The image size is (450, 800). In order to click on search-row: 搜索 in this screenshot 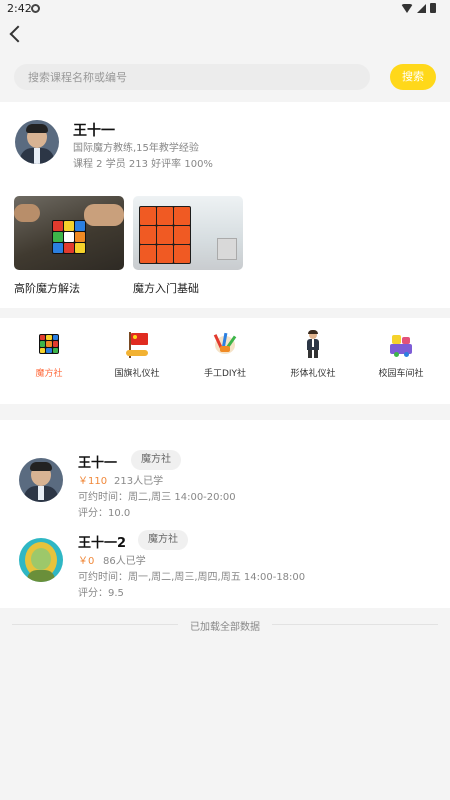, I will do `click(225, 76)`.